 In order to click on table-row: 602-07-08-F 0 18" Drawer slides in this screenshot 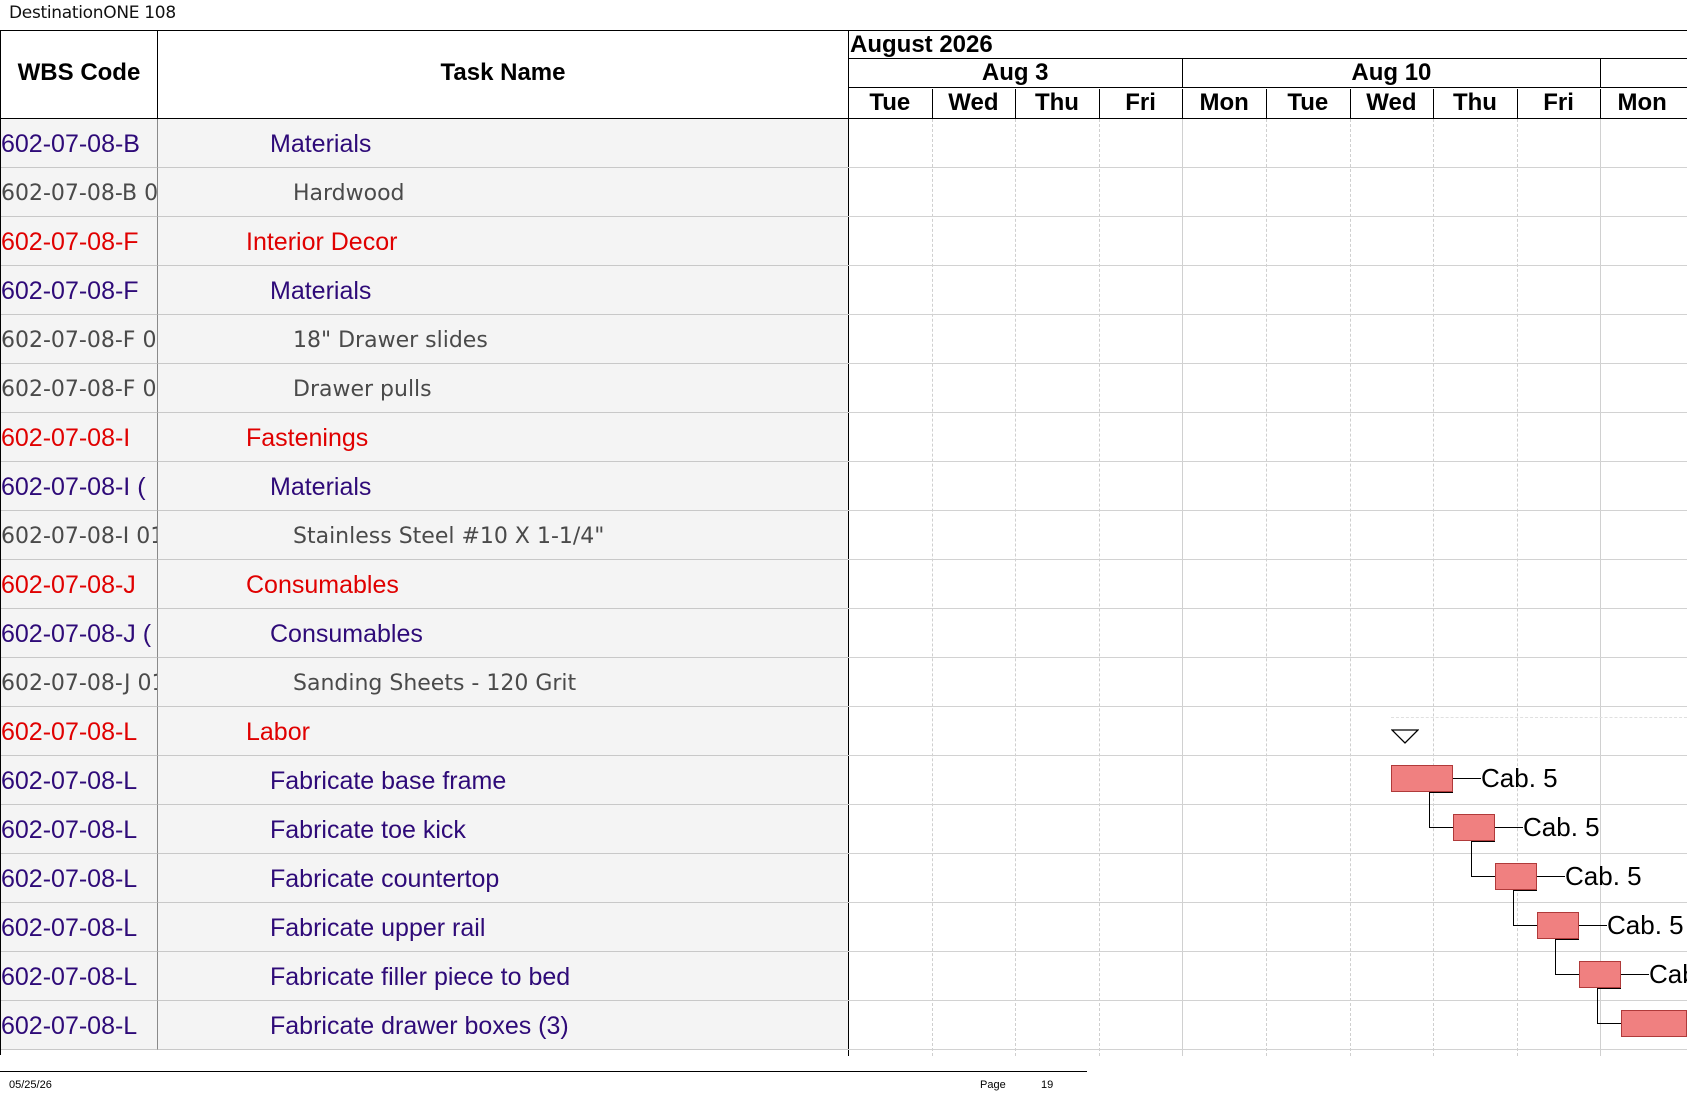, I will do `click(425, 339)`.